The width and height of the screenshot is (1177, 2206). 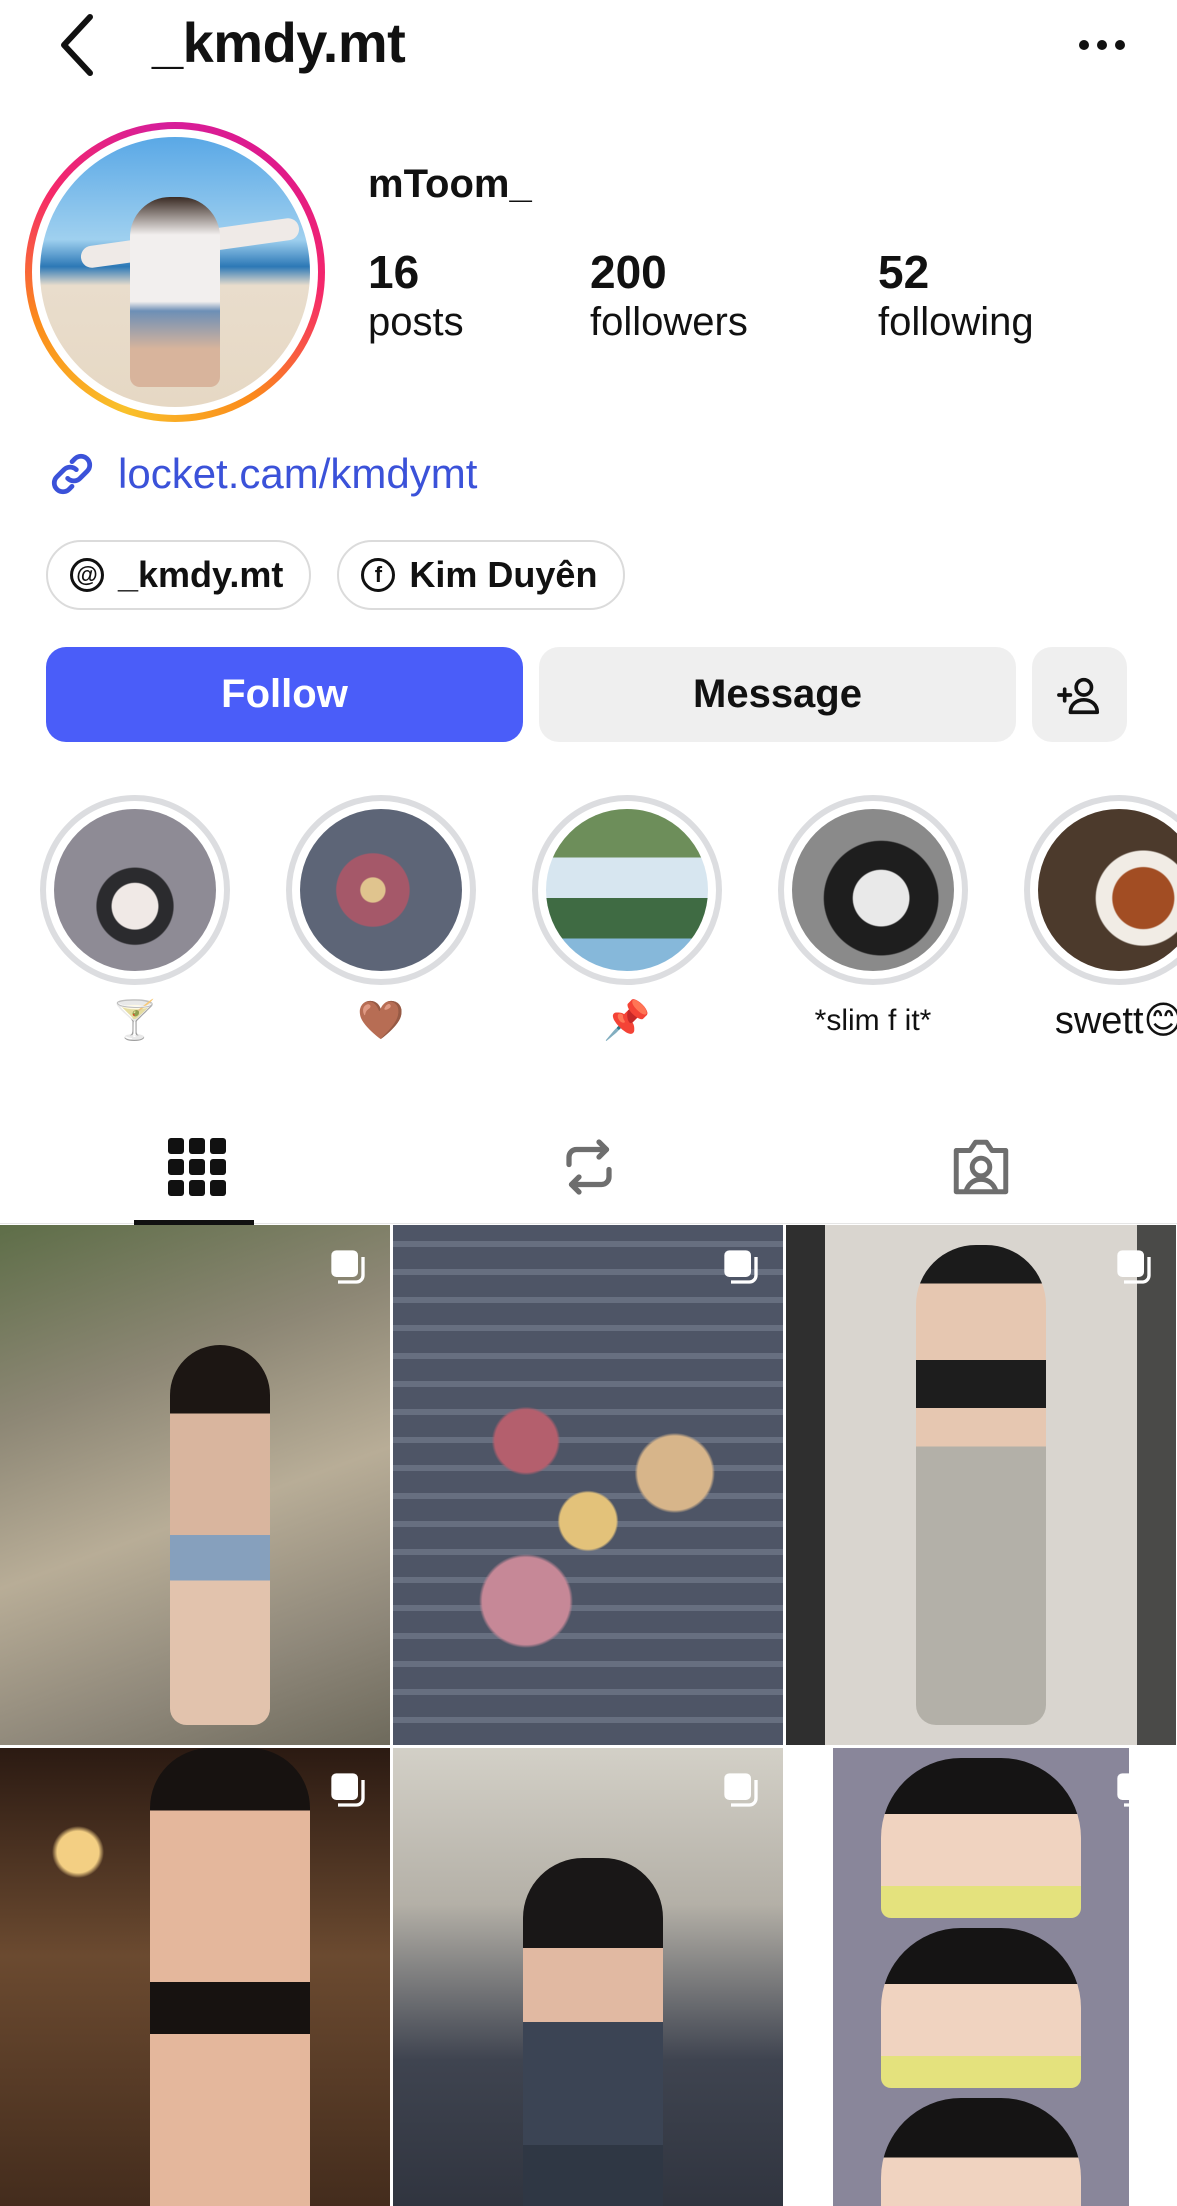 What do you see at coordinates (284, 694) in the screenshot?
I see `follow-button: Follow` at bounding box center [284, 694].